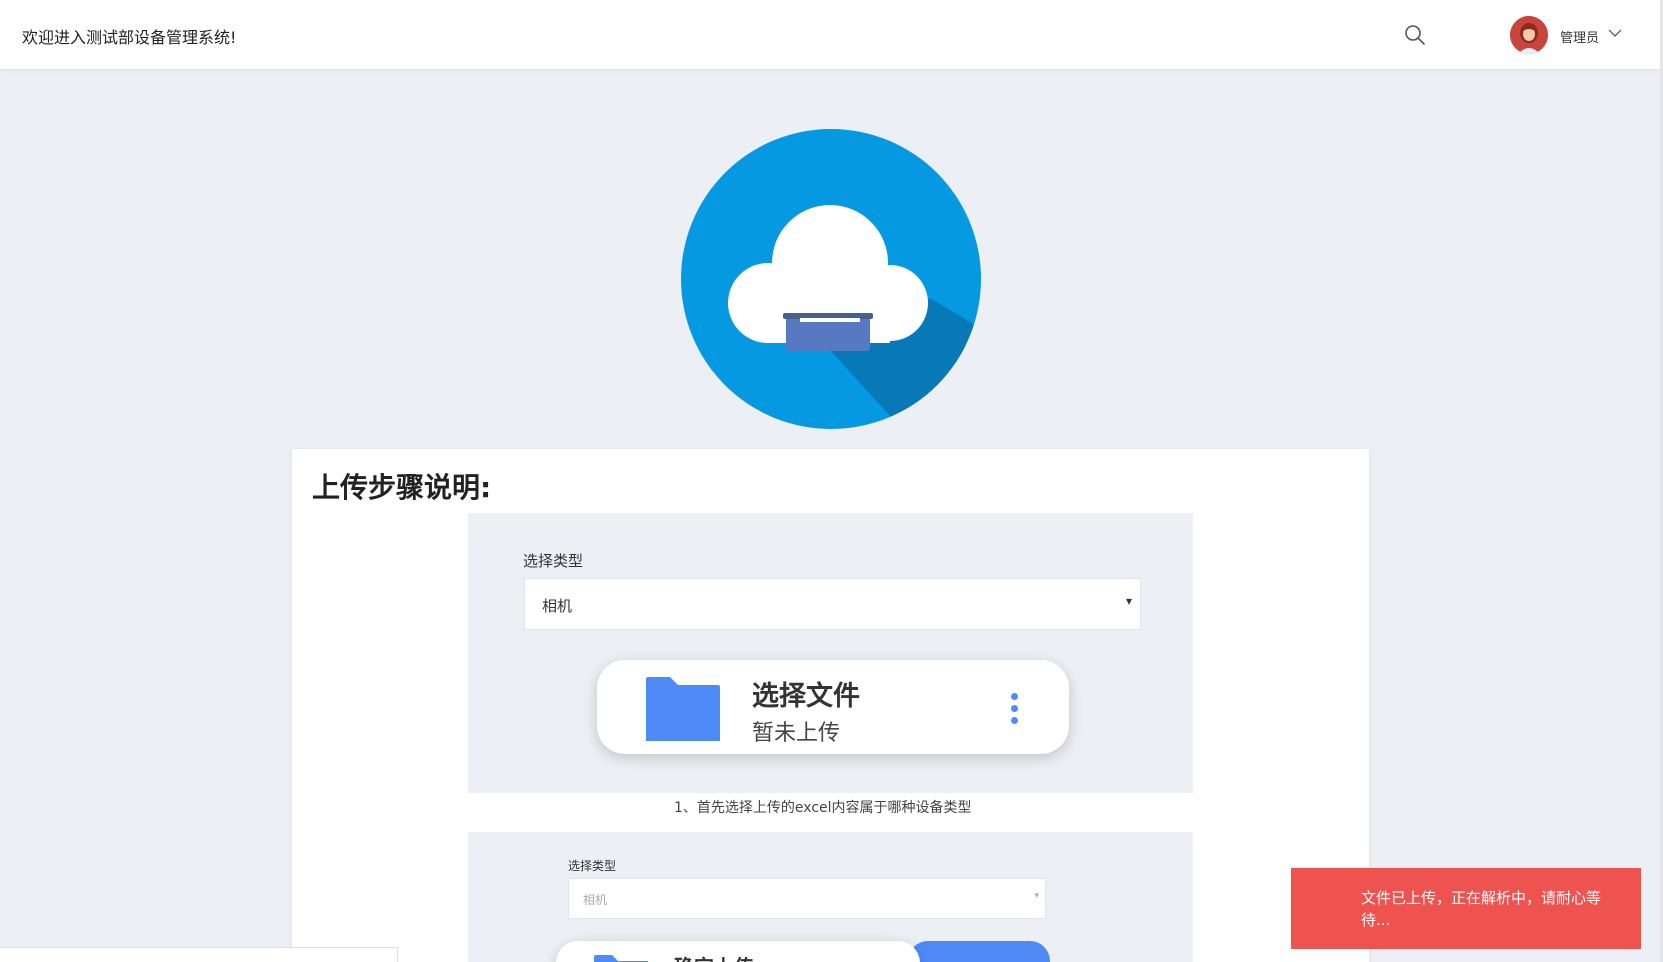 The width and height of the screenshot is (1663, 962). I want to click on bottom-bar, so click(199, 954).